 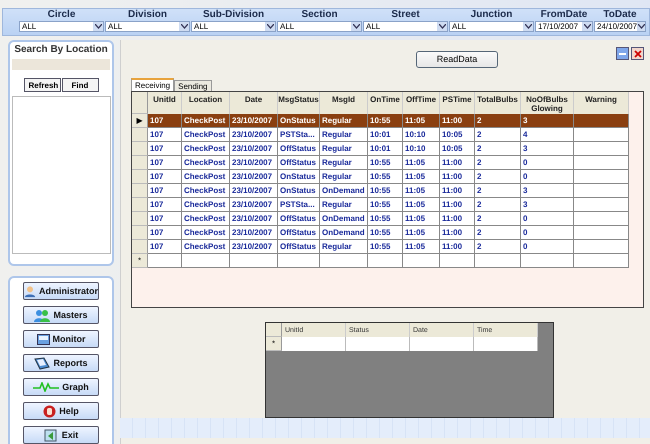 I want to click on search-button: Refresh, so click(x=42, y=85).